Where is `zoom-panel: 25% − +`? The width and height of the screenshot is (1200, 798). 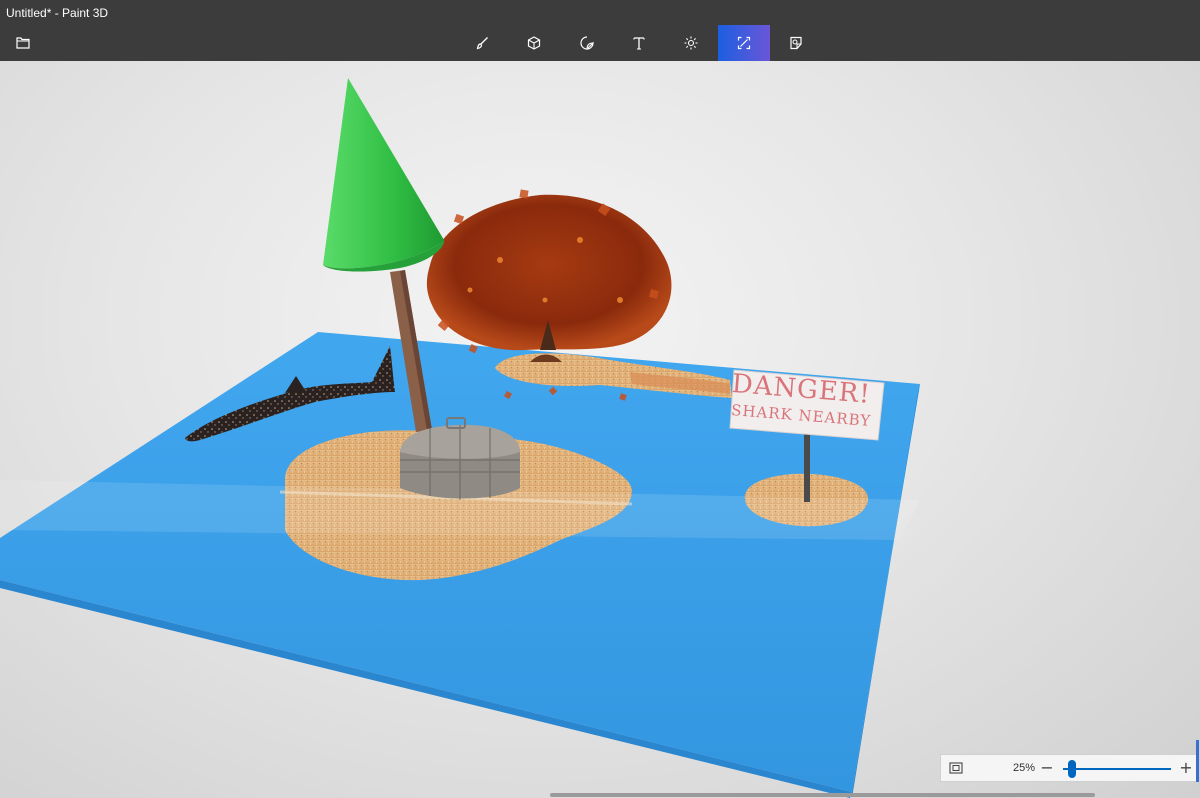 zoom-panel: 25% − + is located at coordinates (1069, 768).